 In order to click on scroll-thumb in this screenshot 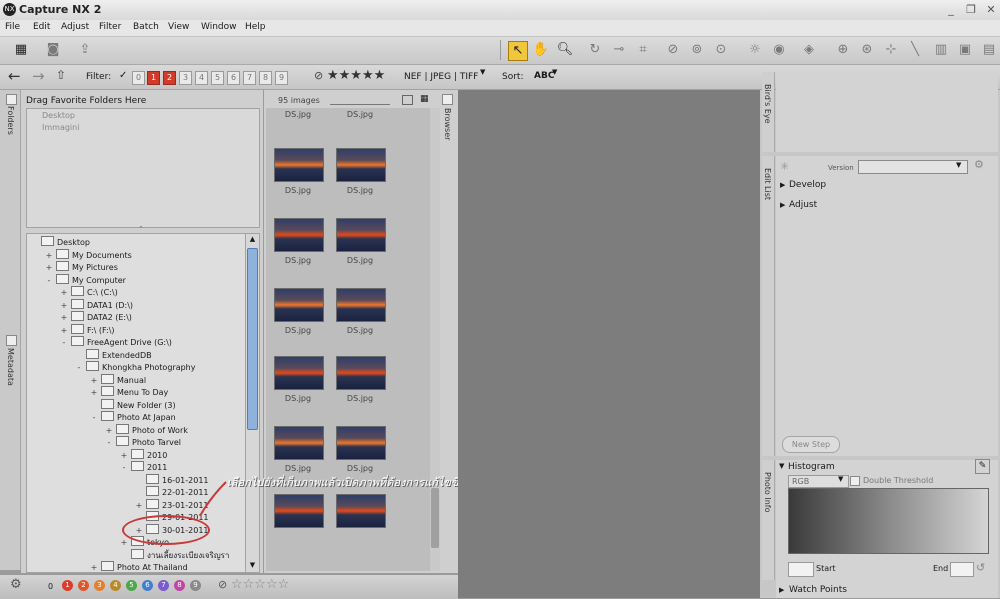, I will do `click(252, 339)`.